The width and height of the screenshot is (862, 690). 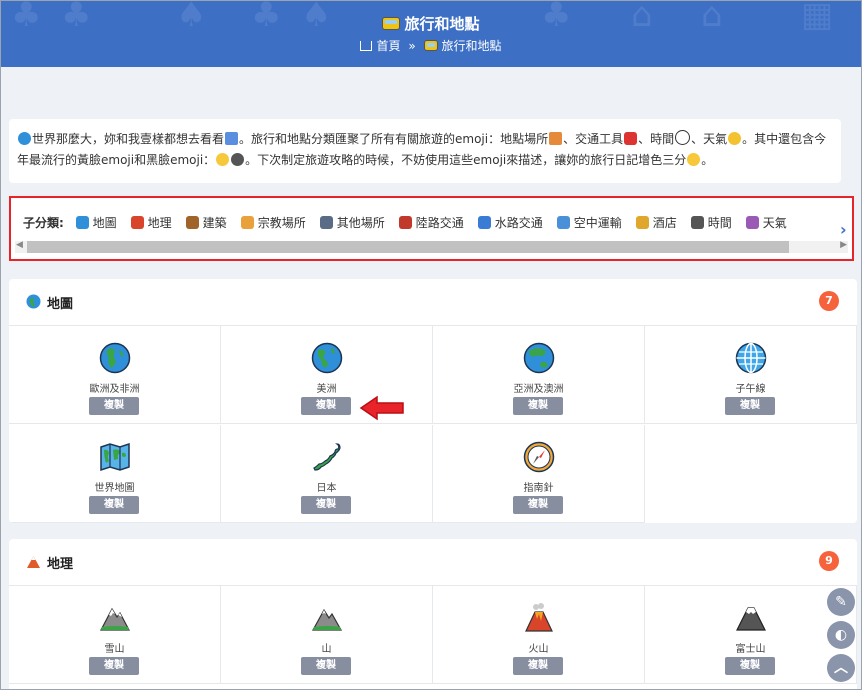 I want to click on subcategory-item: 水路交通, so click(x=510, y=222).